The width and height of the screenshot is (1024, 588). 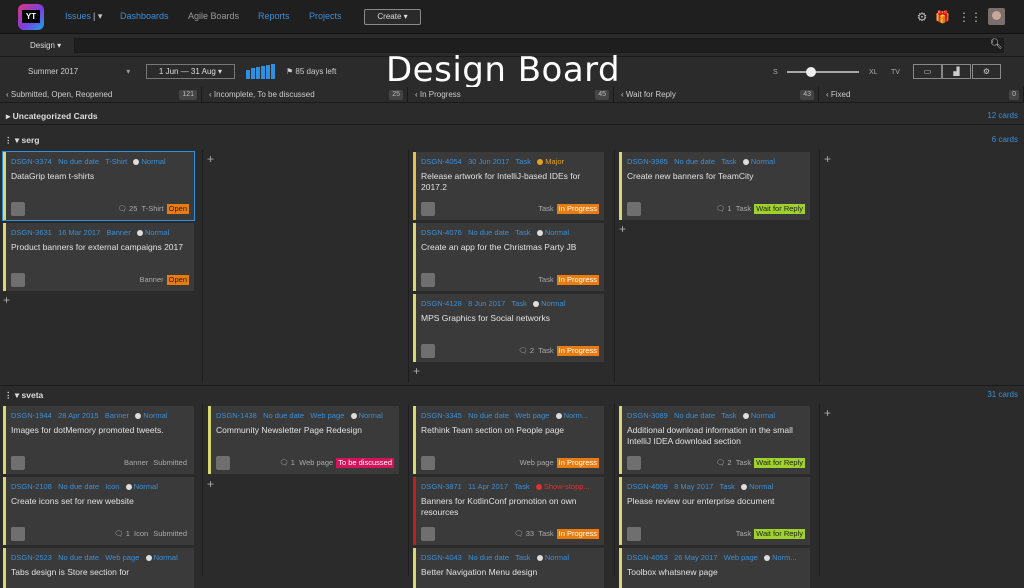 What do you see at coordinates (488, 486) in the screenshot?
I see `due-date: 11 Apr 2017` at bounding box center [488, 486].